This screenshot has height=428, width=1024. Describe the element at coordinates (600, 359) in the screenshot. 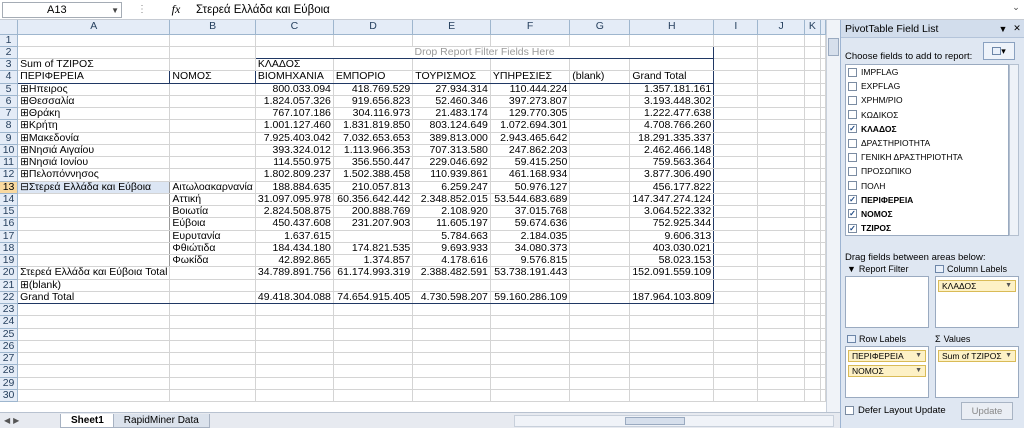

I see `cell-g27` at that location.